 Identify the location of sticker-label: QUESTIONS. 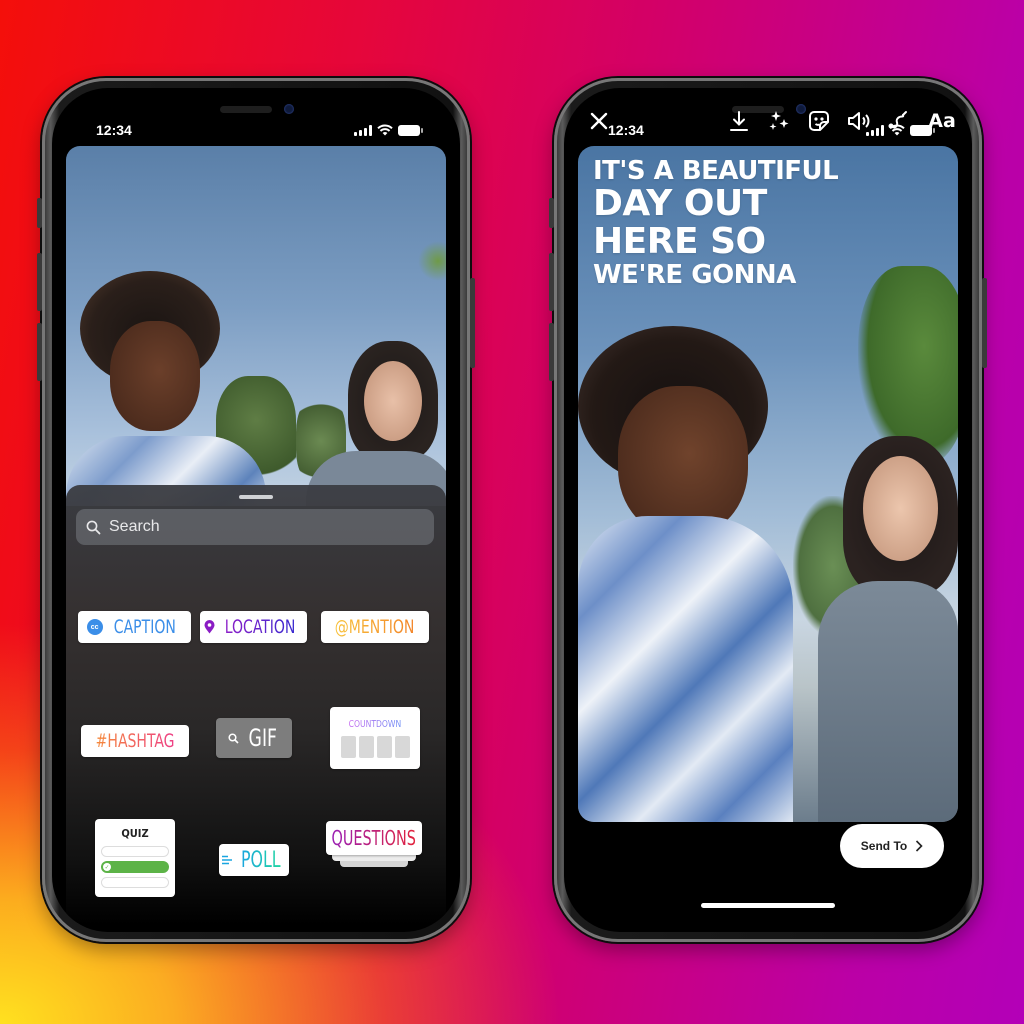
(374, 838).